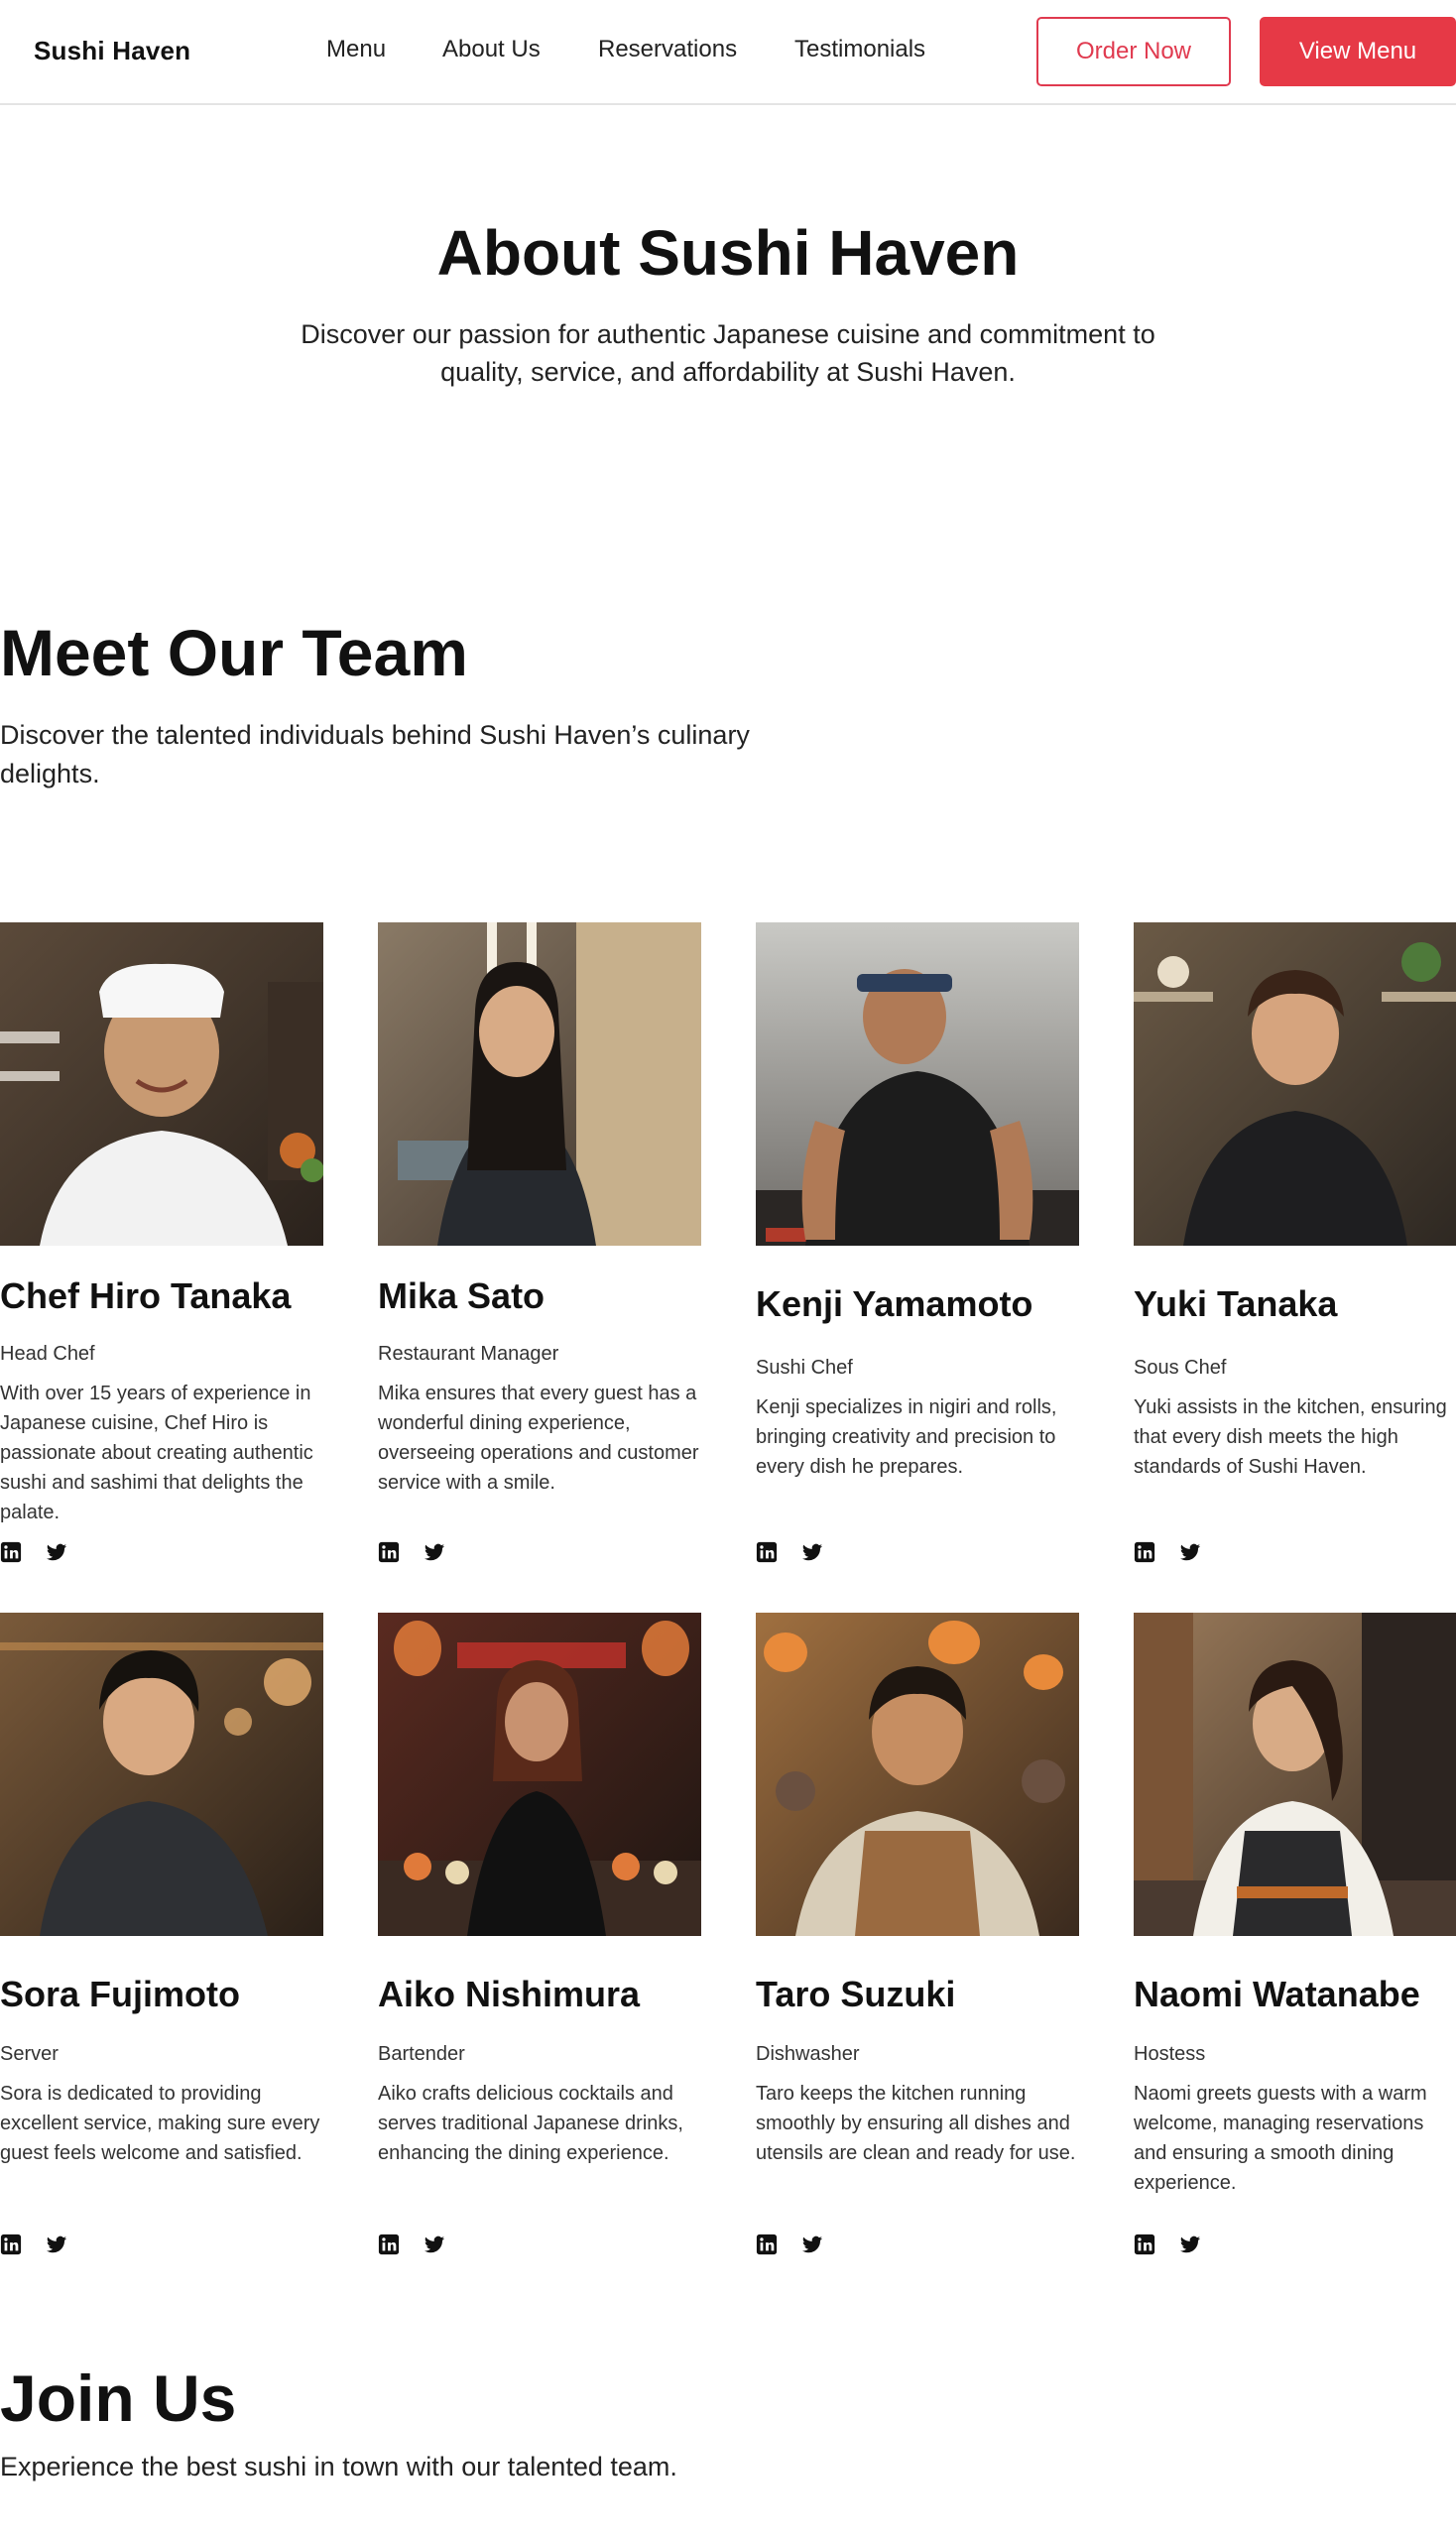 This screenshot has width=1456, height=2539. Describe the element at coordinates (667, 50) in the screenshot. I see `nav-link-reservations: Reservations` at that location.